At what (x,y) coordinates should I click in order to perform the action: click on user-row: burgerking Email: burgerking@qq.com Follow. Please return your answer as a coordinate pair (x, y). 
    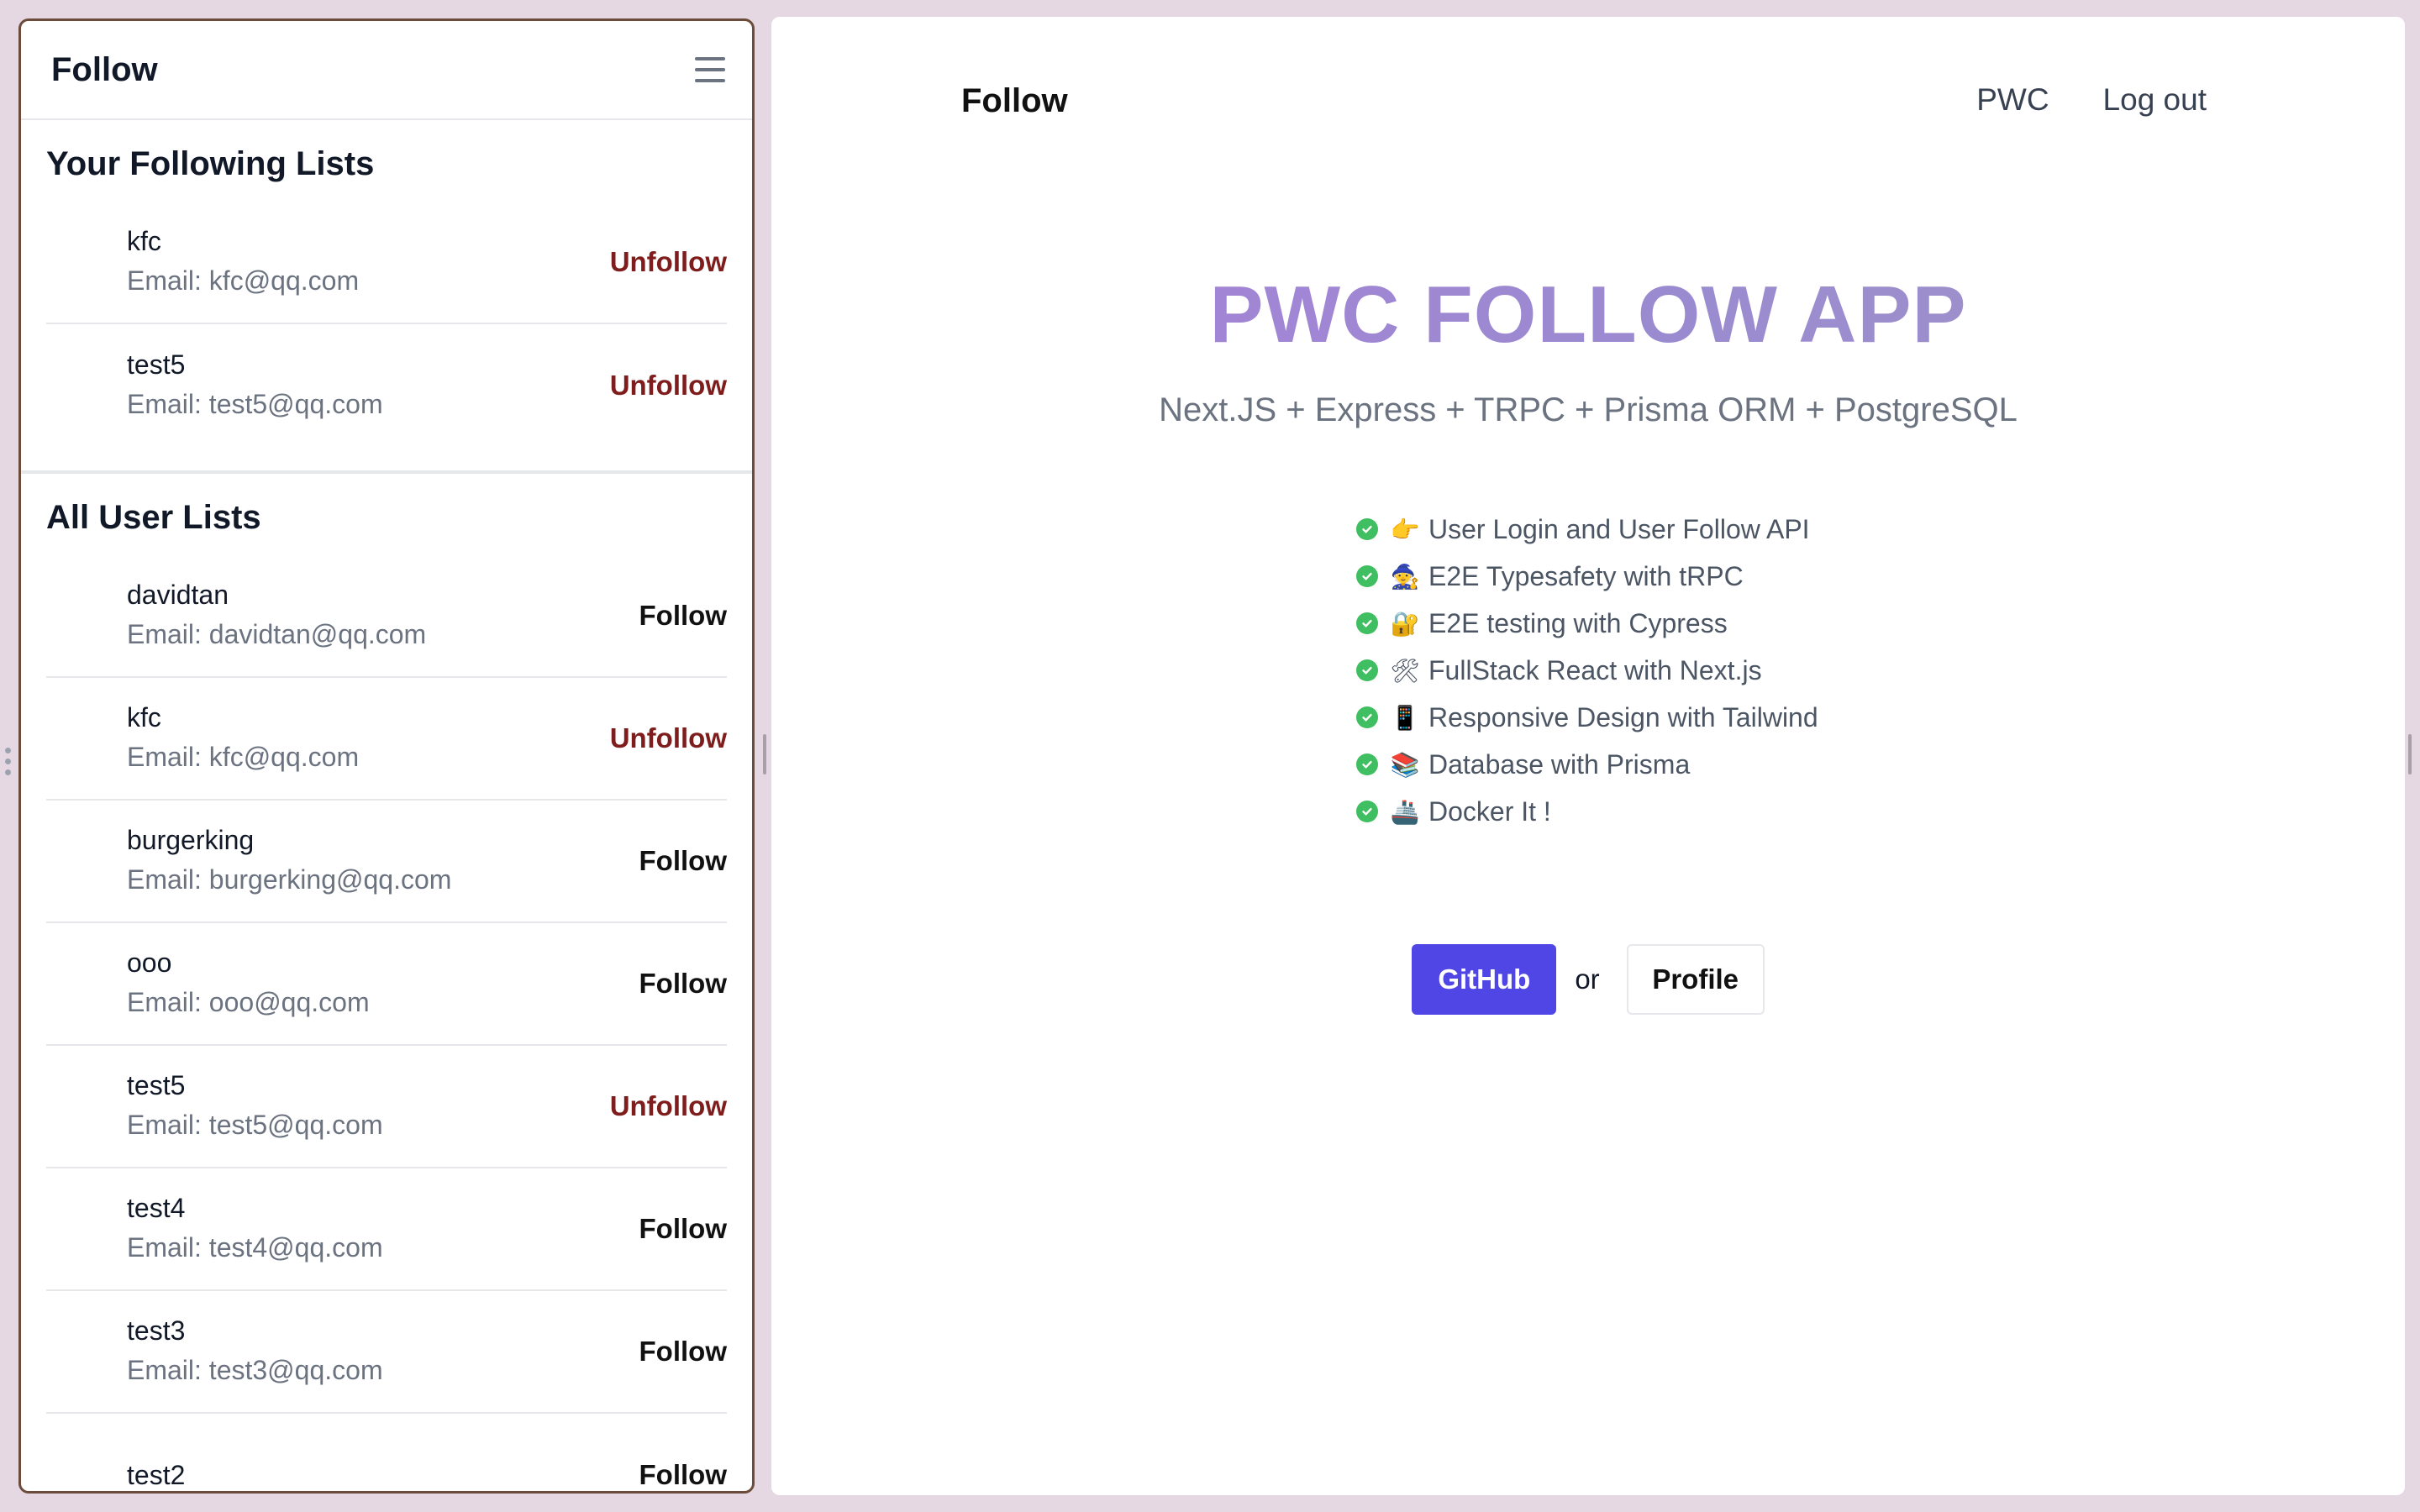
    Looking at the image, I should click on (386, 862).